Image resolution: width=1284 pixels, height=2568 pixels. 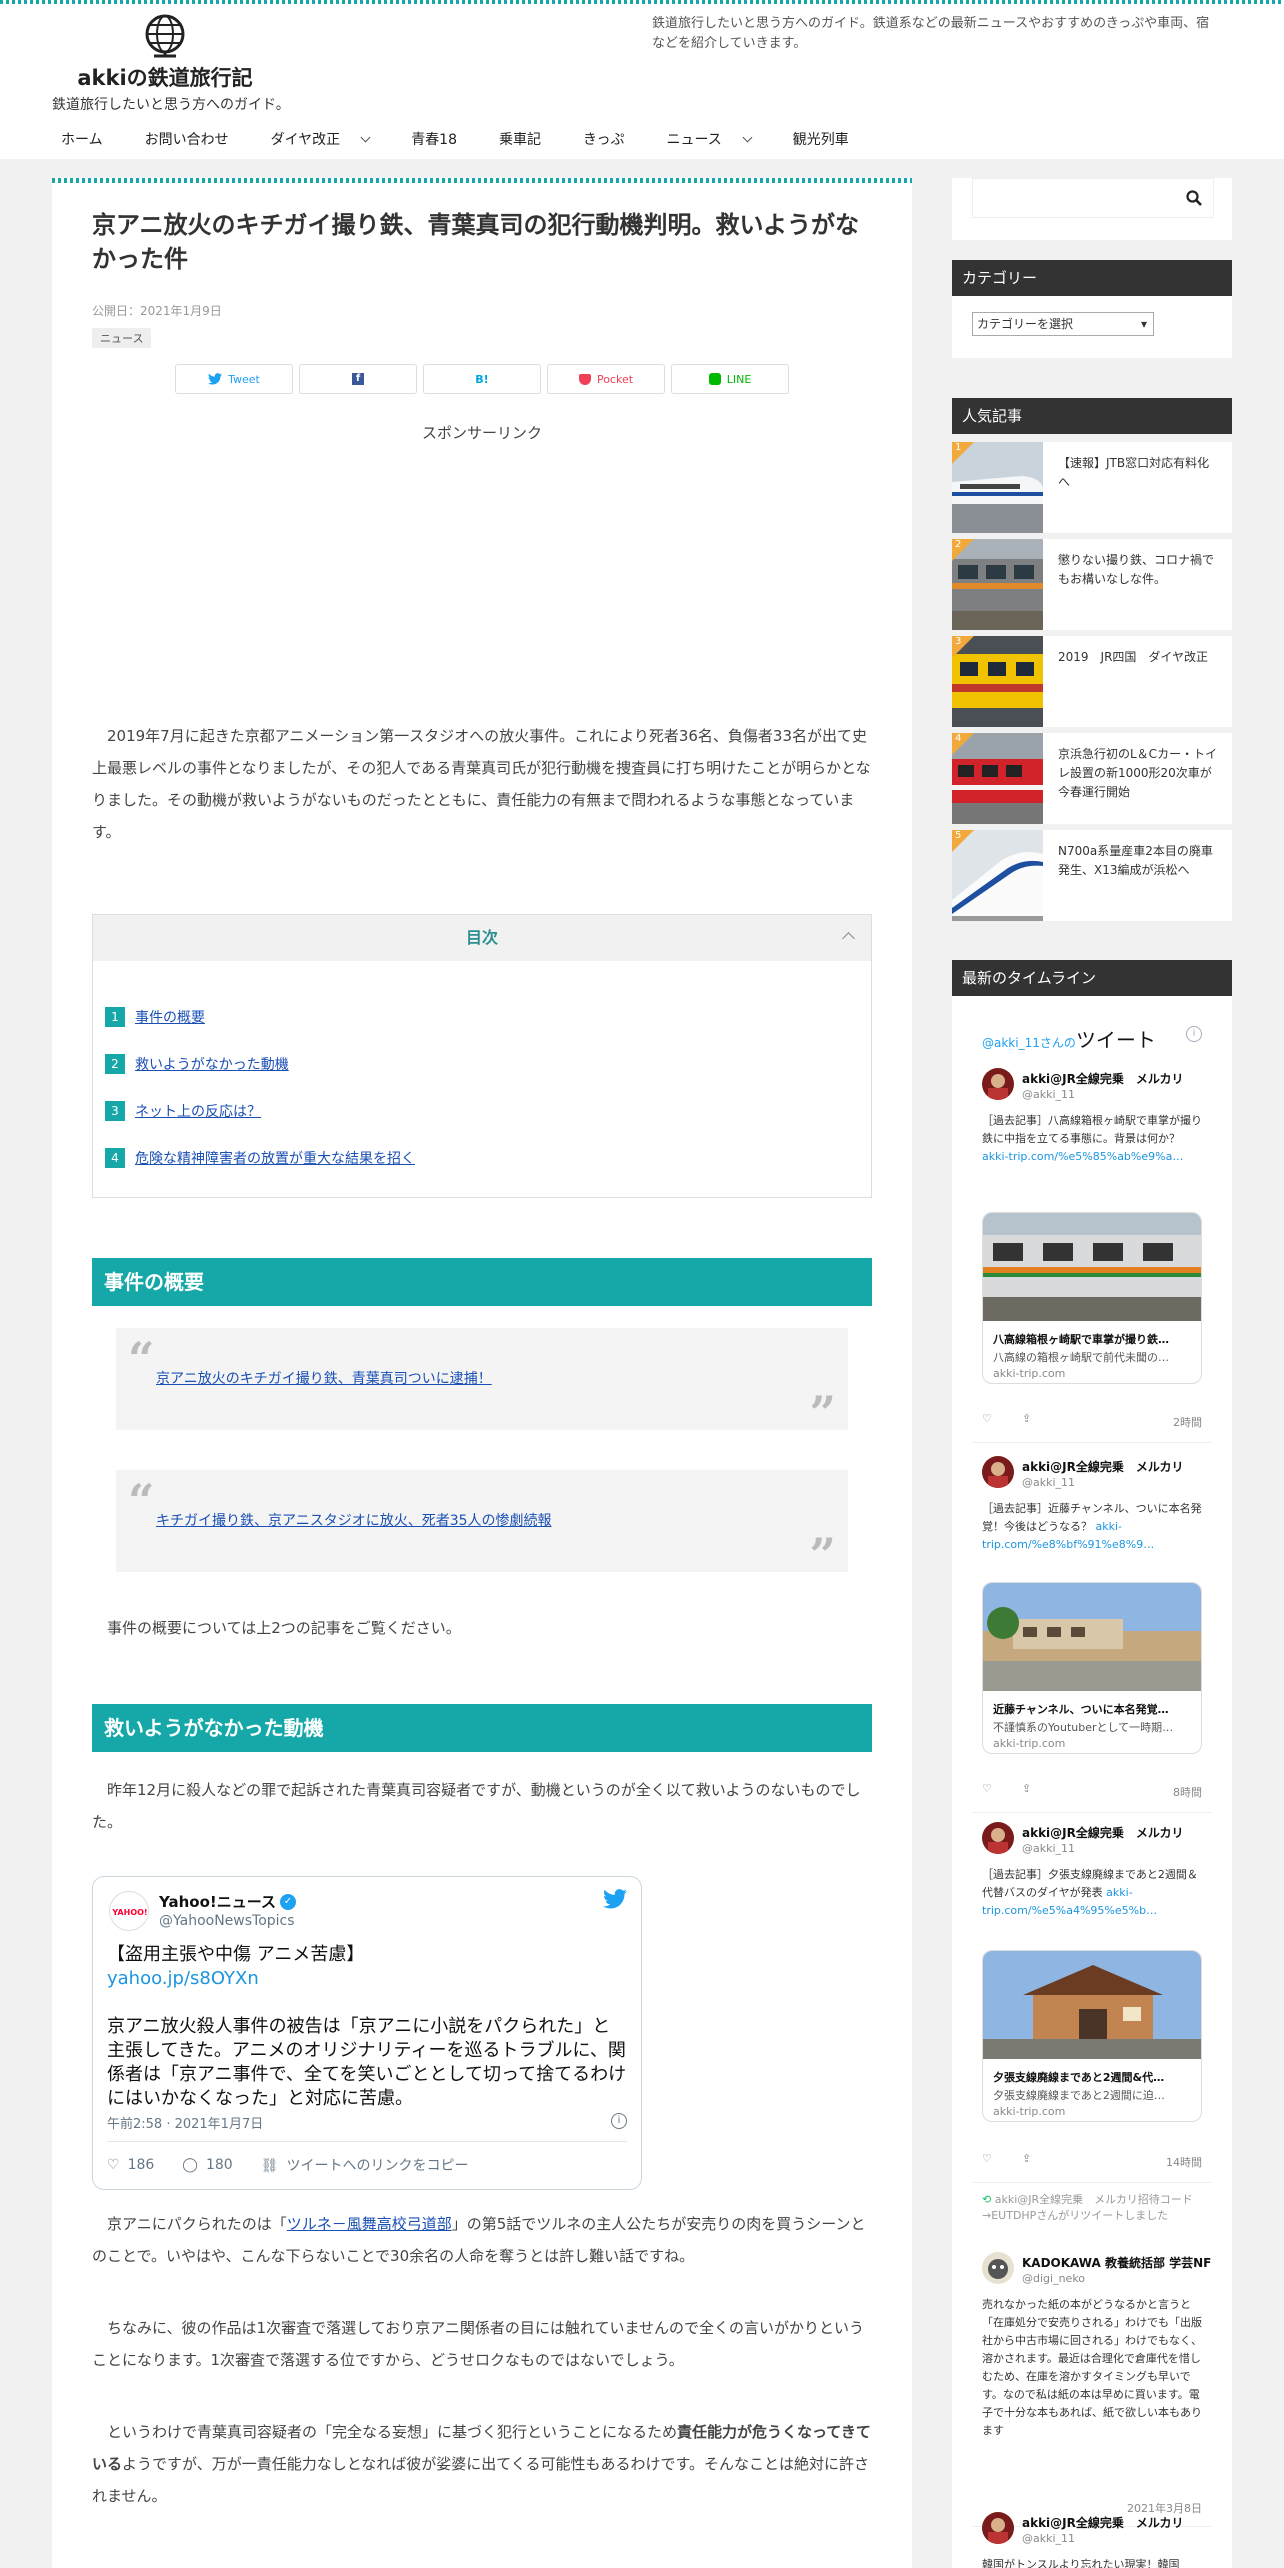 I want to click on nav-news: ニュース, so click(x=708, y=140).